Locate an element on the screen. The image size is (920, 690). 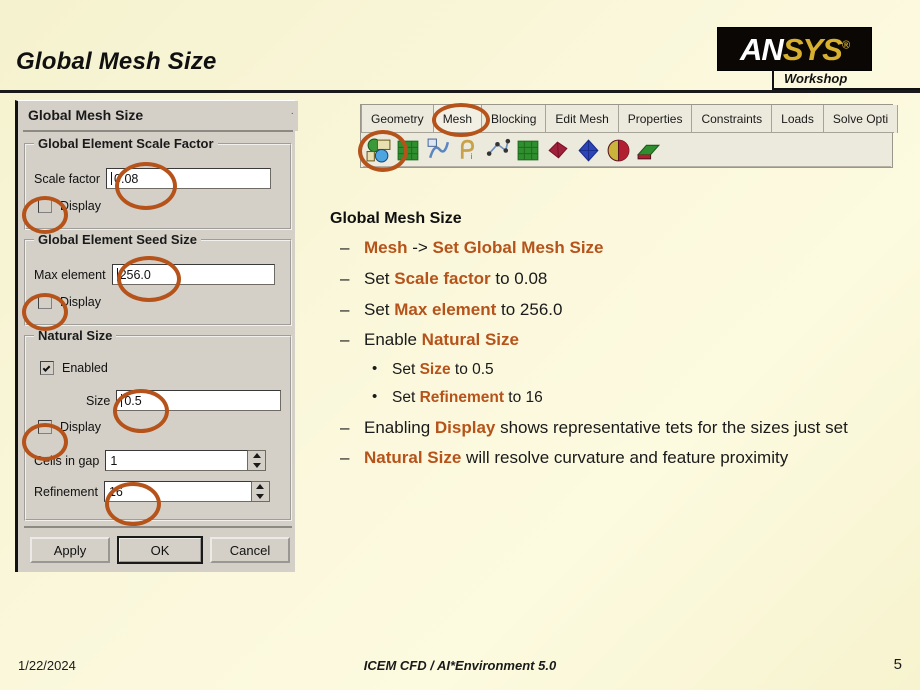
bullet-highlight-text: Natural Size is located at coordinates (470, 340).